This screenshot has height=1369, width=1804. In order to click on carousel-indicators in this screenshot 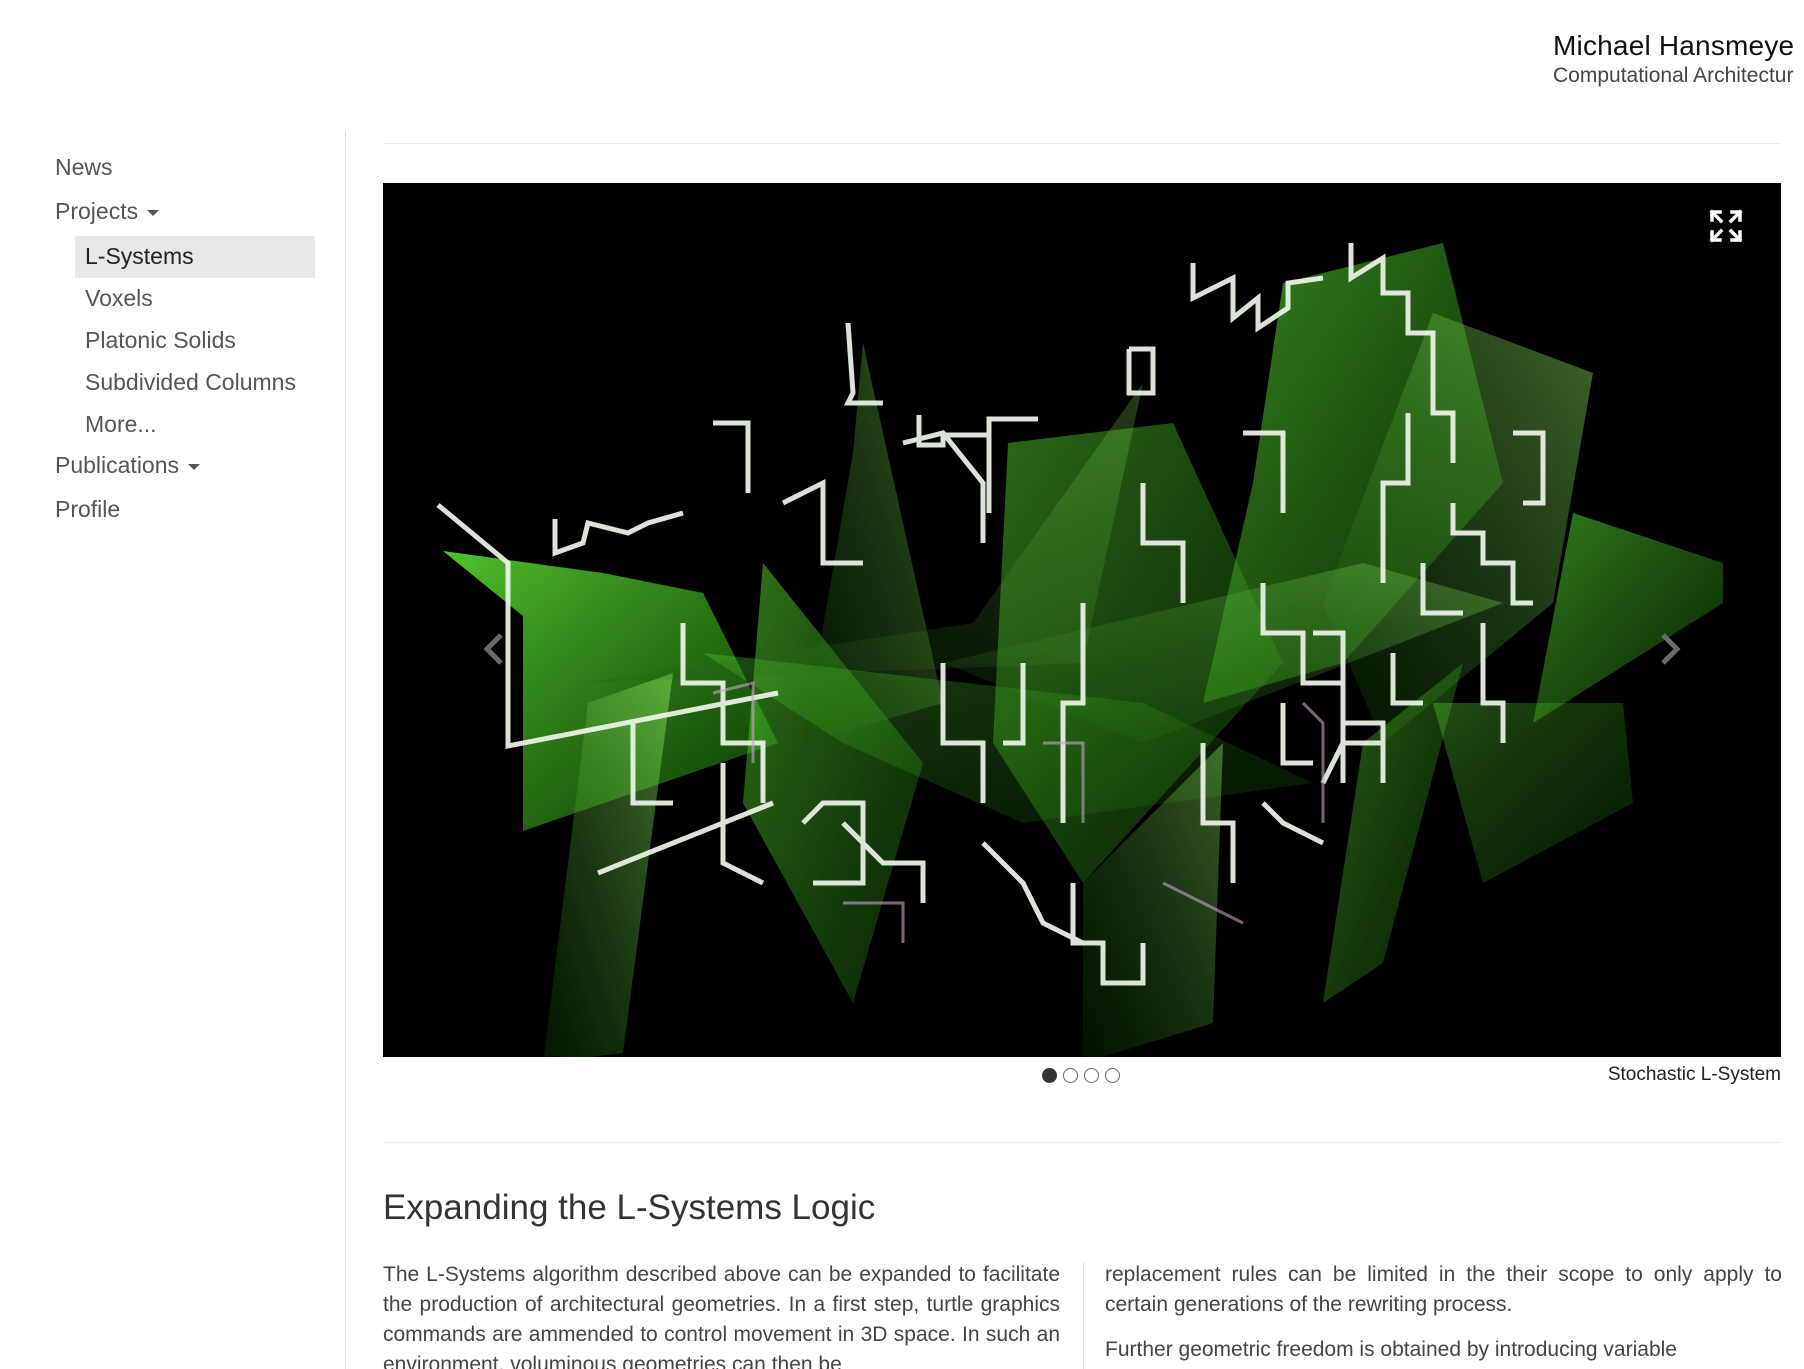, I will do `click(1084, 1077)`.